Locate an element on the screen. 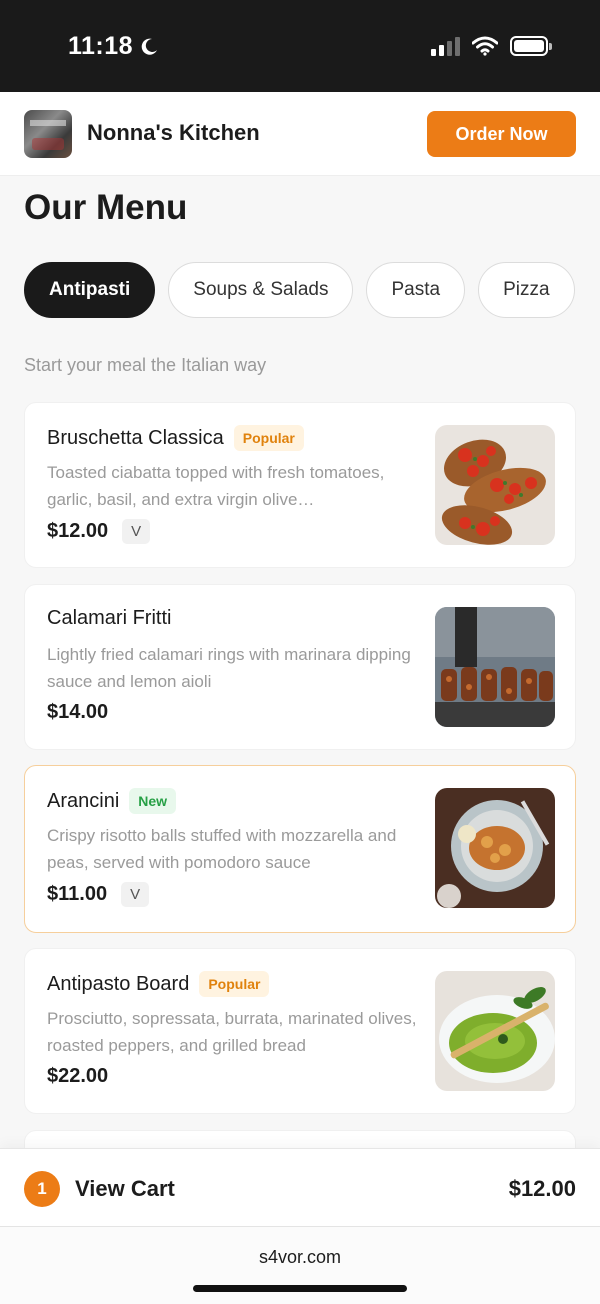 The image size is (600, 1304). item-price-row: $11.00 V is located at coordinates (98, 894).